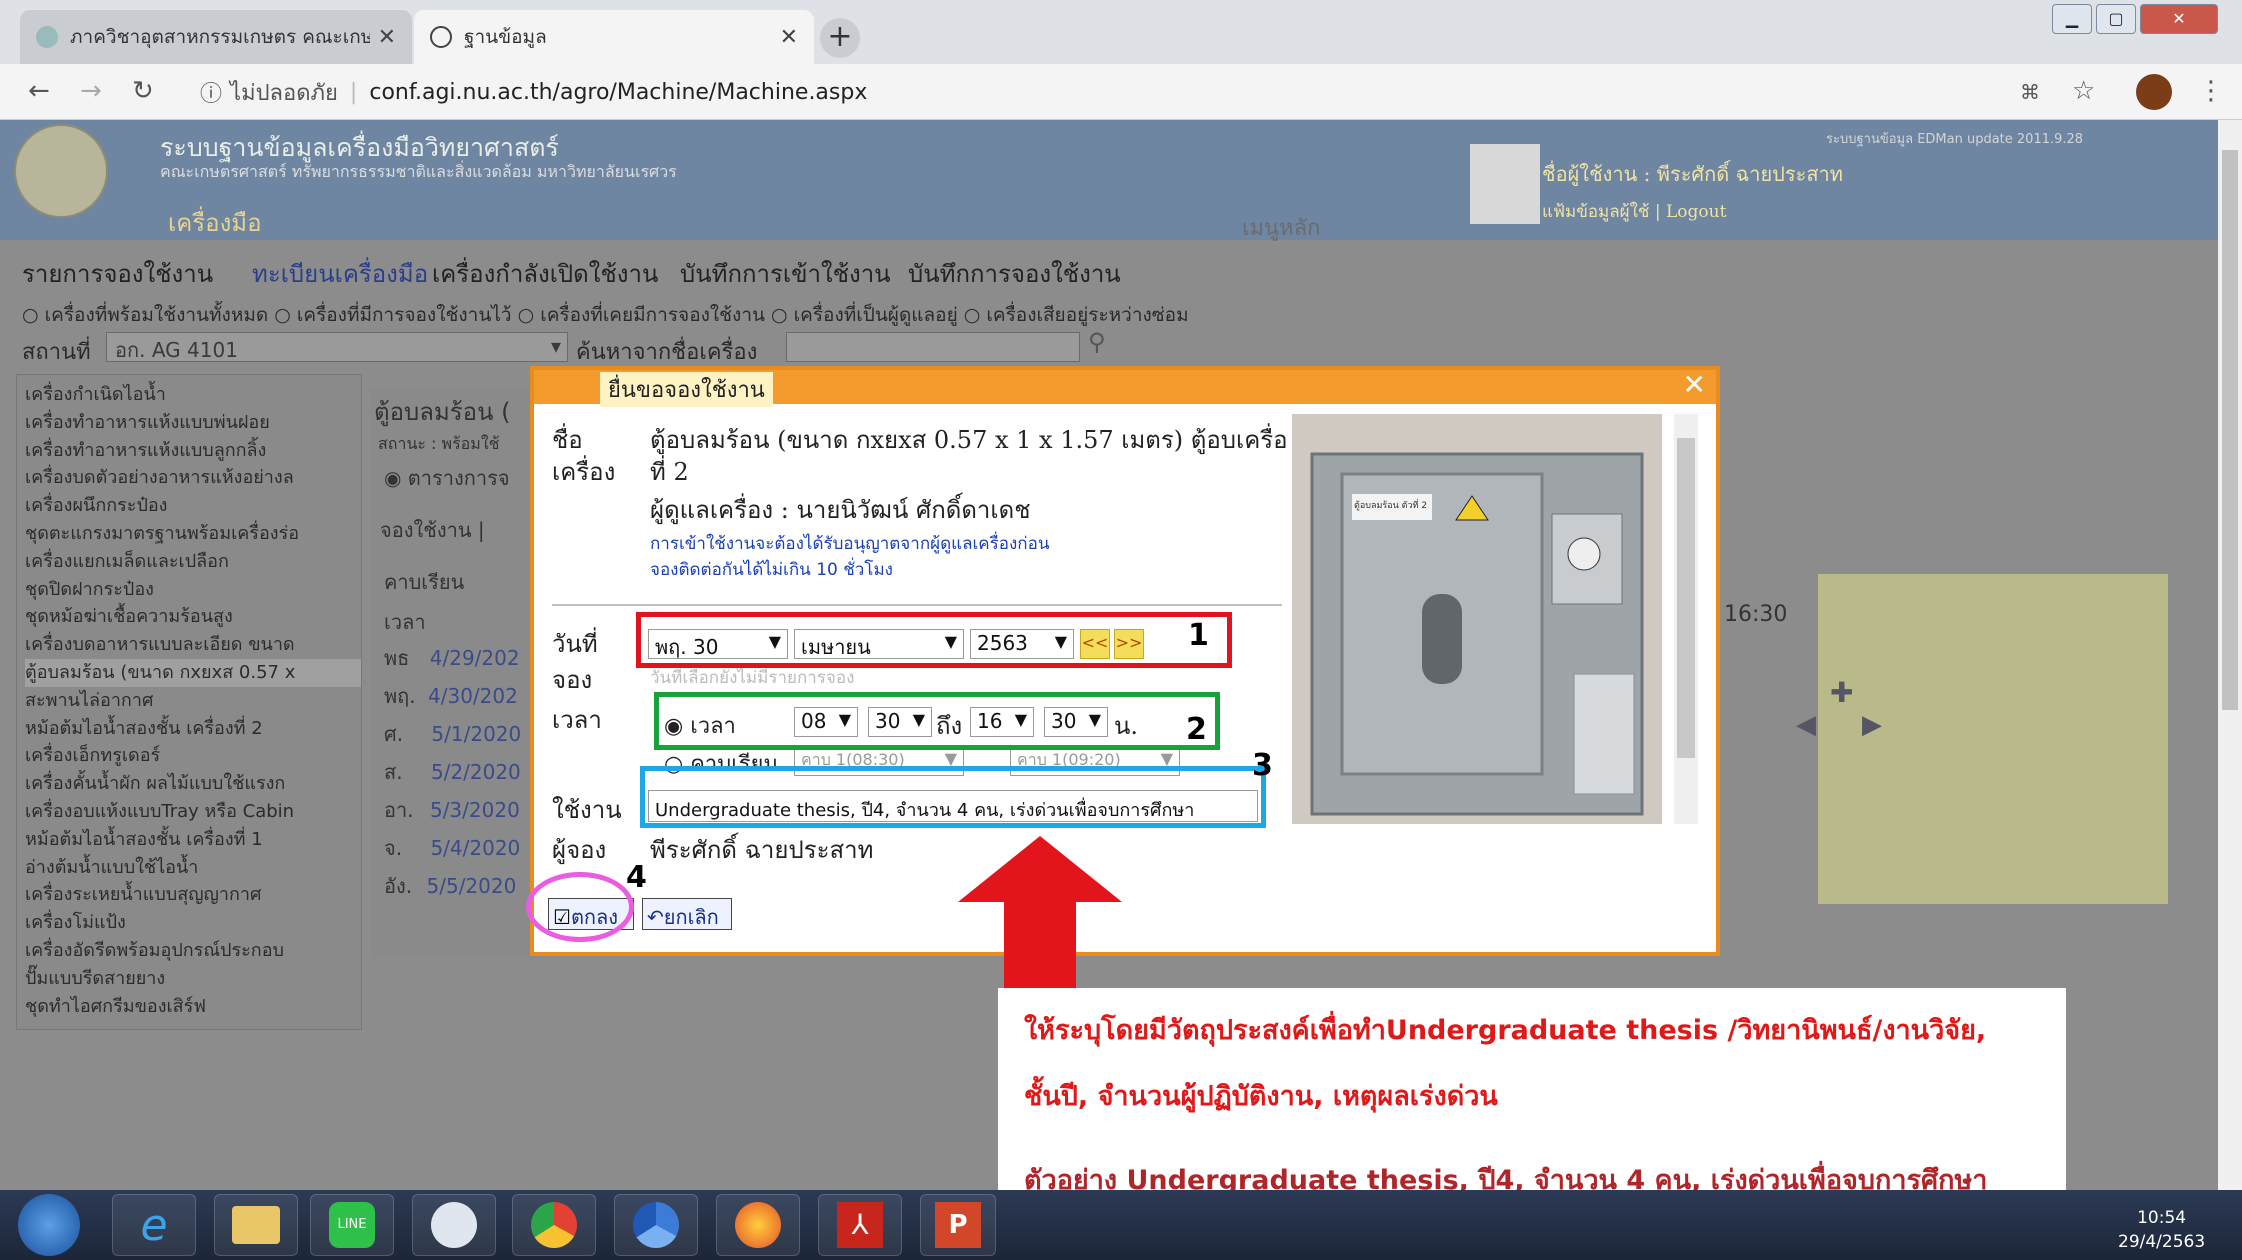 The height and width of the screenshot is (1260, 2242). I want to click on list-item: เครื่องระเหยน้ำแบบสุญญากาศ, so click(193, 895).